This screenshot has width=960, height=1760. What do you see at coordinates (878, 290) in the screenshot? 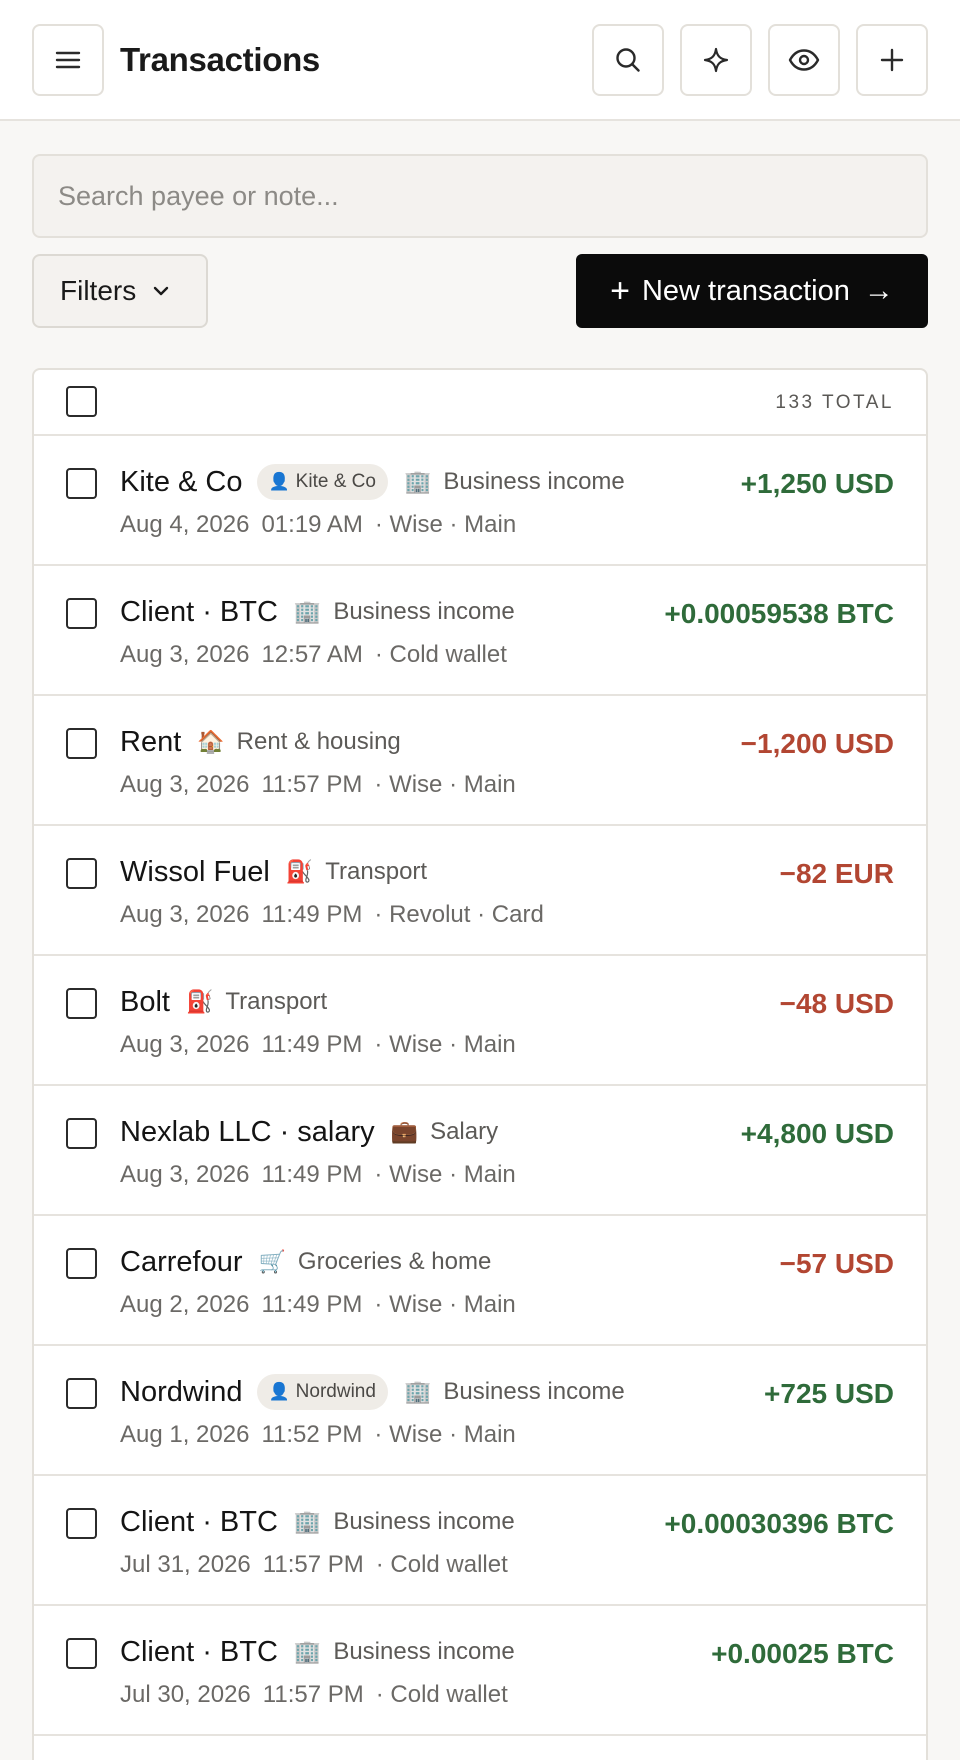
I see `arrow-right-icon: →` at bounding box center [878, 290].